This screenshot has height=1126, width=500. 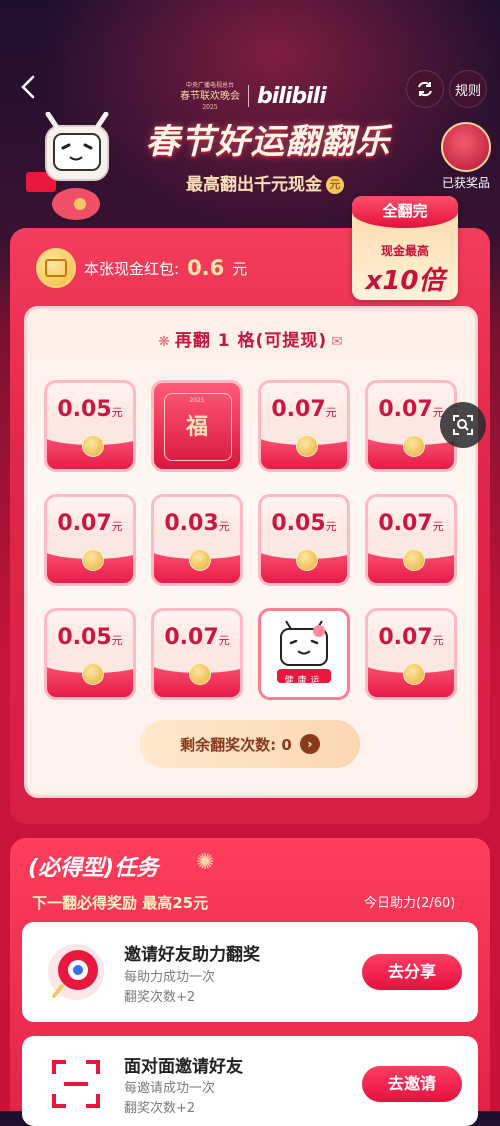 What do you see at coordinates (183, 1067) in the screenshot?
I see `task-name: 面对面邀请好友` at bounding box center [183, 1067].